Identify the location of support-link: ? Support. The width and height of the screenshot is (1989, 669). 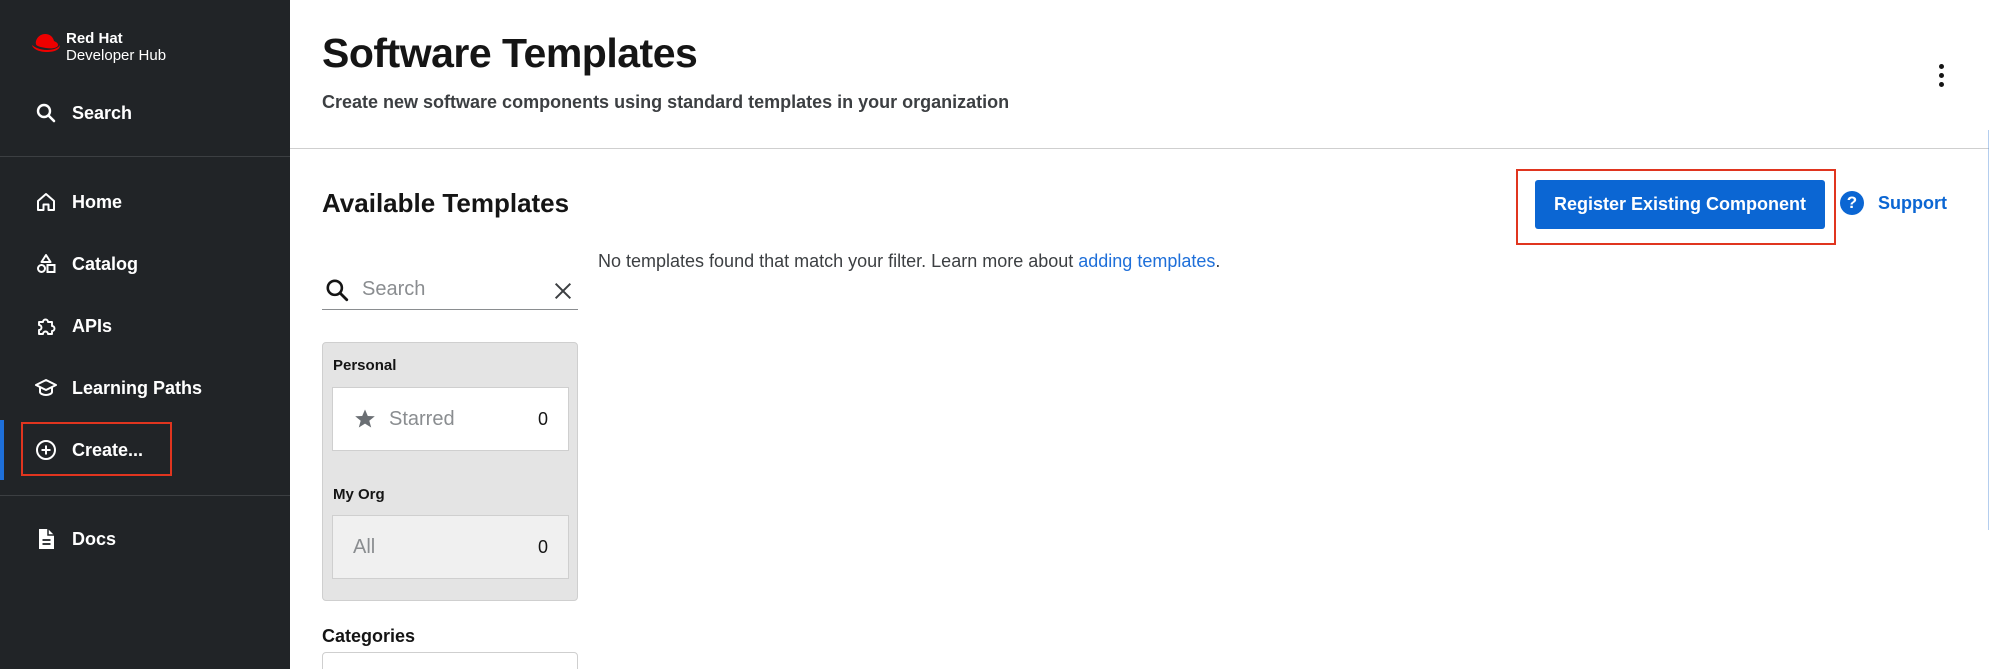
(1893, 203).